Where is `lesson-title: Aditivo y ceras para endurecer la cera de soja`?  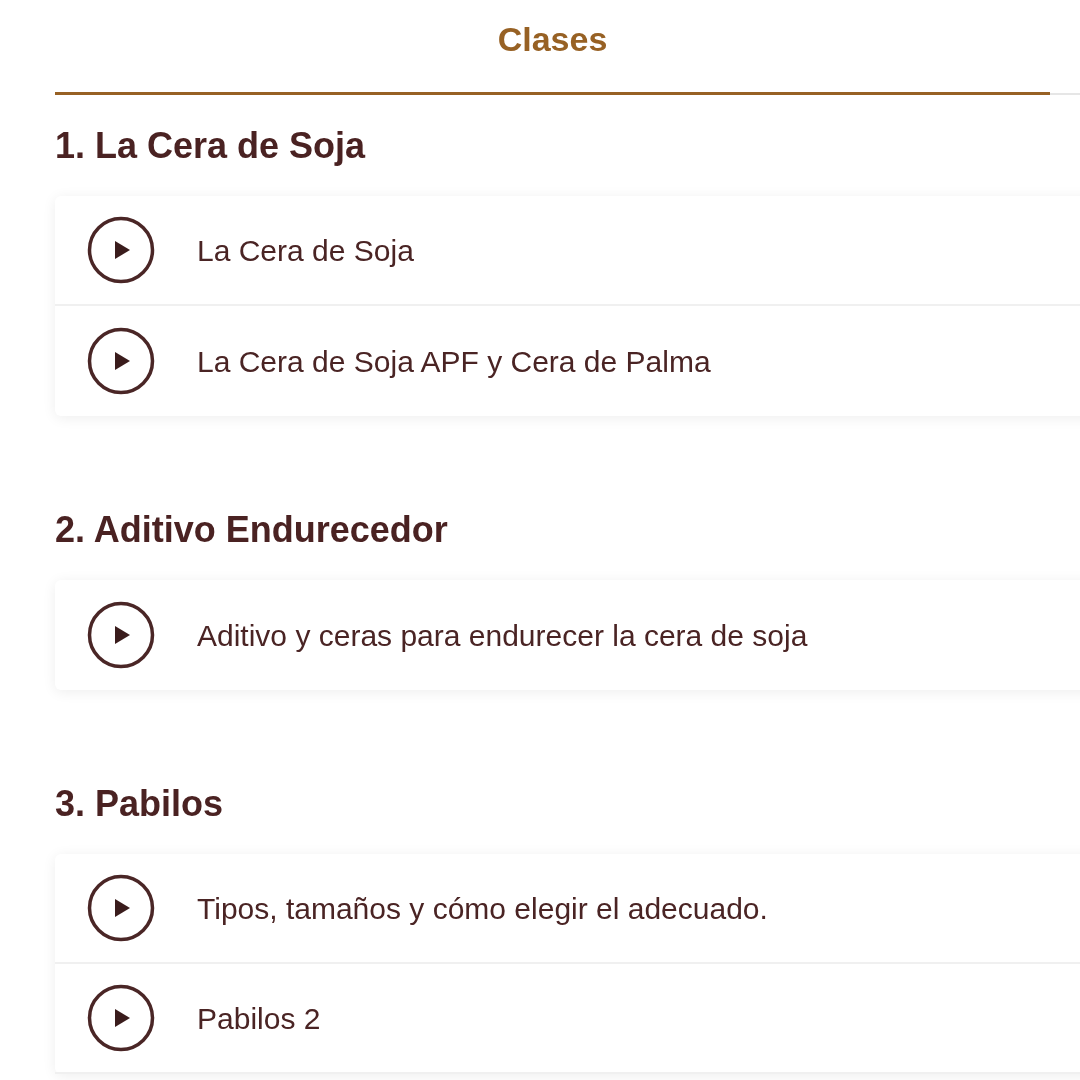
lesson-title: Aditivo y ceras para endurecer la cera de soja is located at coordinates (502, 635).